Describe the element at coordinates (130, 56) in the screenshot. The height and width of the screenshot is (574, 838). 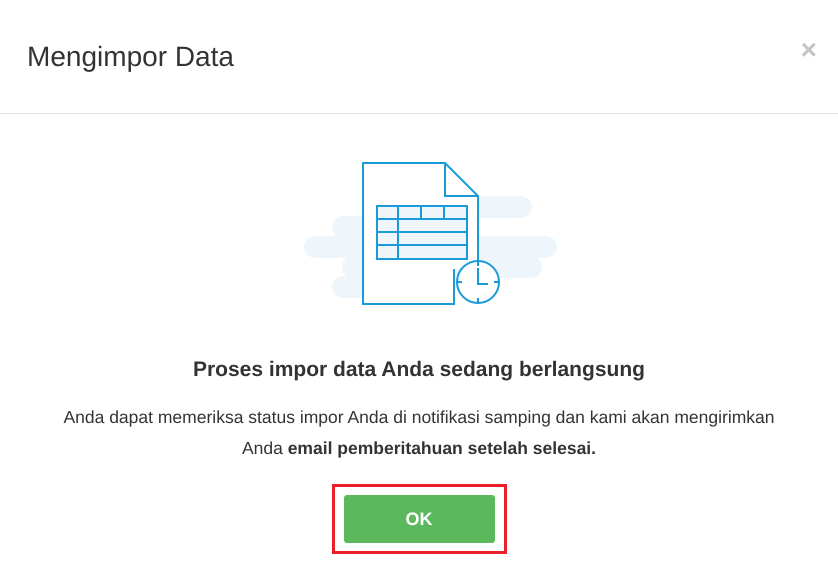
I see `dialog-title: Mengimpor Data` at that location.